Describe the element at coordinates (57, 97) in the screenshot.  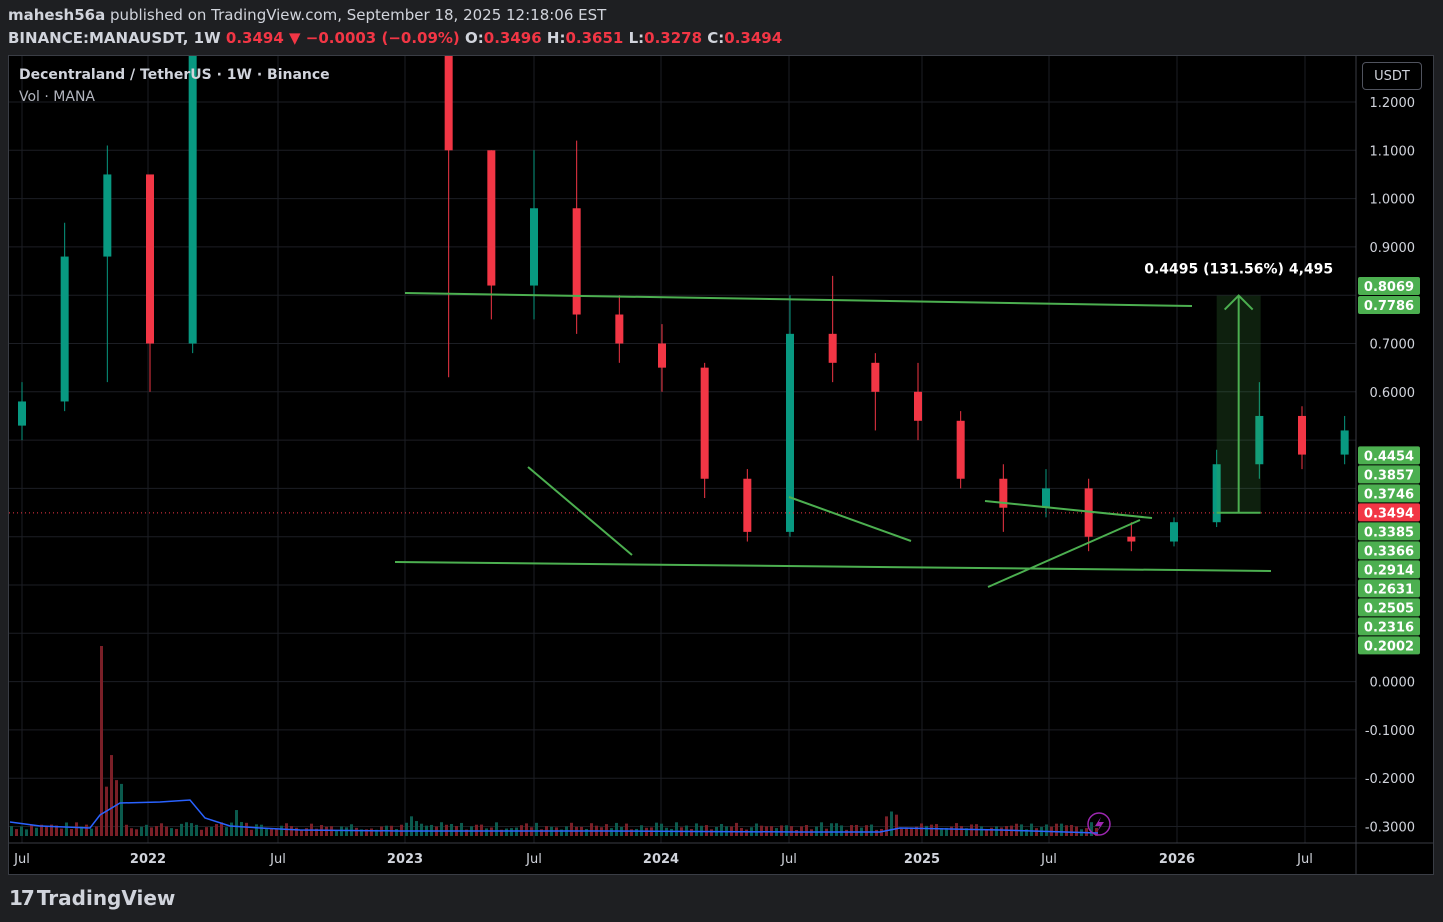
I see `volume-legend: Vol · MANA` at that location.